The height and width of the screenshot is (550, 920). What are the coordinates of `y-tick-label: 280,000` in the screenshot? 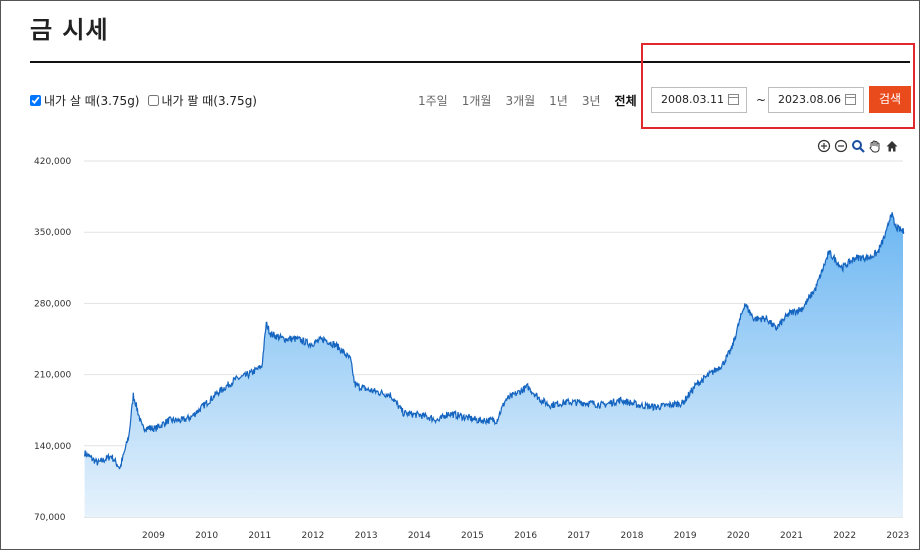 It's located at (52, 304).